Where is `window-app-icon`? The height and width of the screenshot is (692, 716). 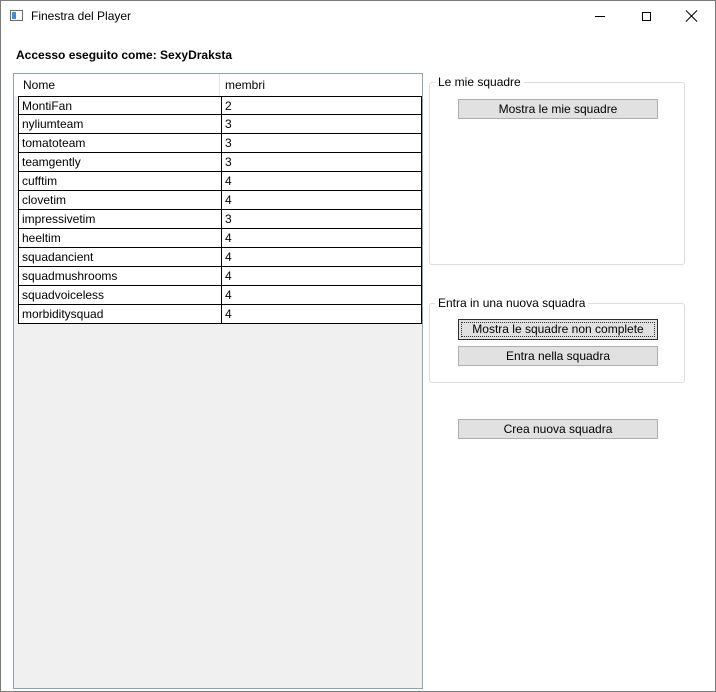 window-app-icon is located at coordinates (16, 15).